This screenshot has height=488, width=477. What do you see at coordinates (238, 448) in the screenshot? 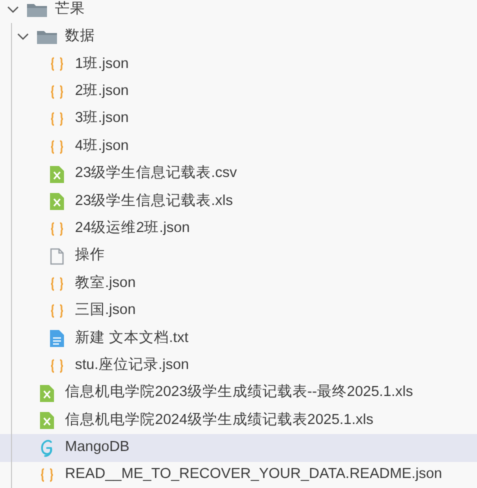
I see `file-row: MangoDB` at bounding box center [238, 448].